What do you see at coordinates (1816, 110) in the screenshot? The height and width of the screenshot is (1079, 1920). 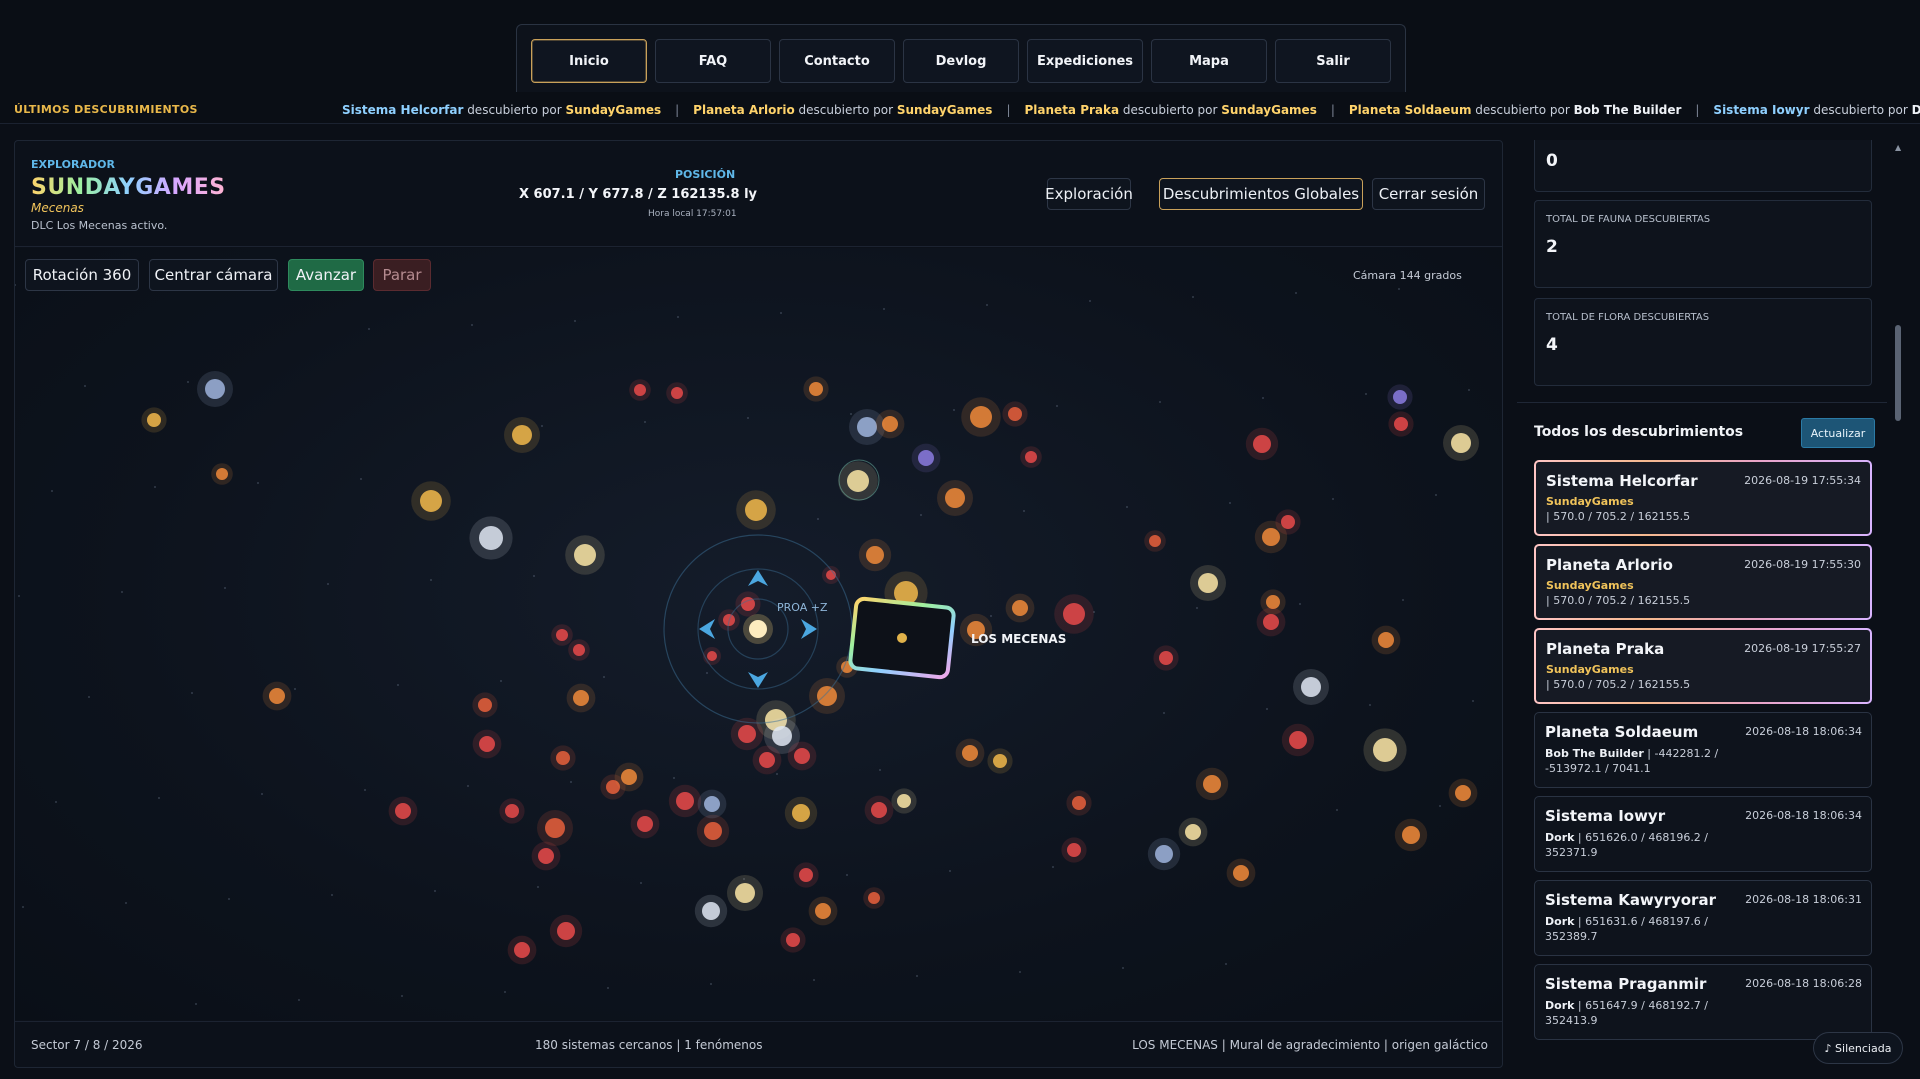 I see `ticker-item: Sistema Iowyr descubierto por Dork` at bounding box center [1816, 110].